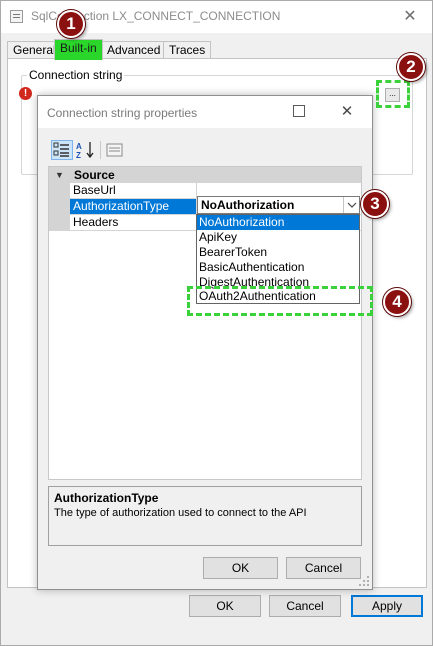  What do you see at coordinates (225, 606) in the screenshot?
I see `outer-ok-button: OK` at bounding box center [225, 606].